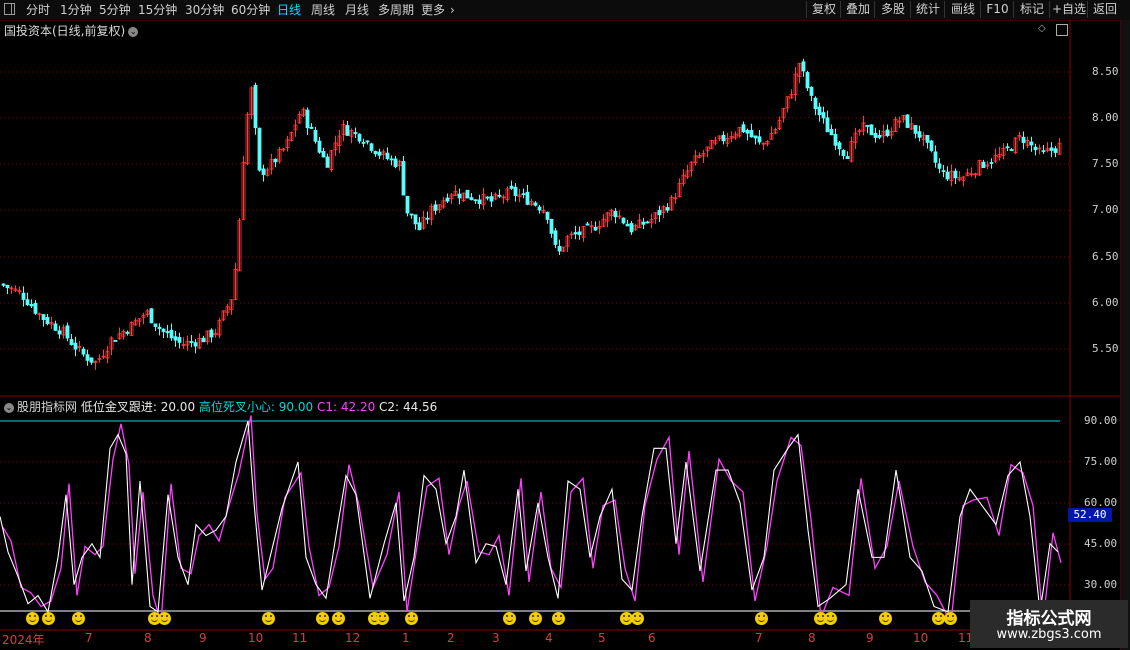 This screenshot has height=650, width=1130. I want to click on period-tab-1: 1分钟, so click(76, 10).